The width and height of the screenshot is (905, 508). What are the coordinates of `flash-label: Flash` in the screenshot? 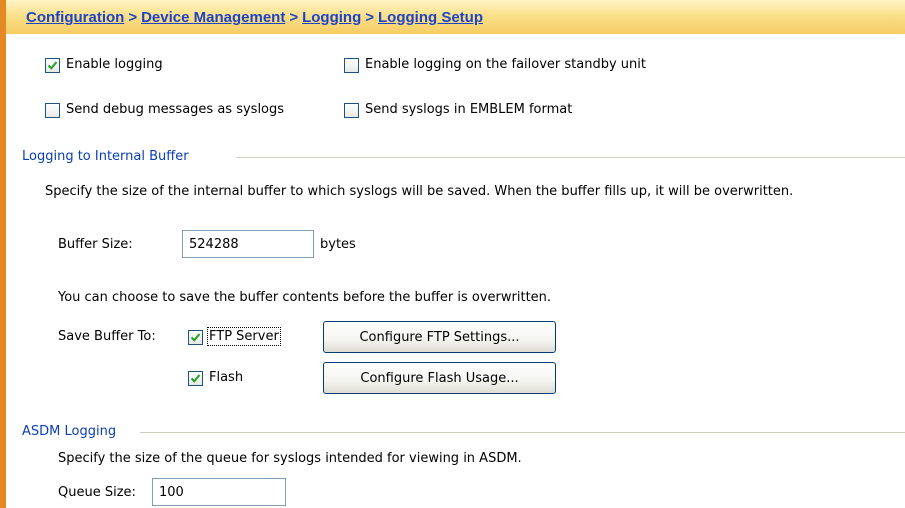 It's located at (226, 377).